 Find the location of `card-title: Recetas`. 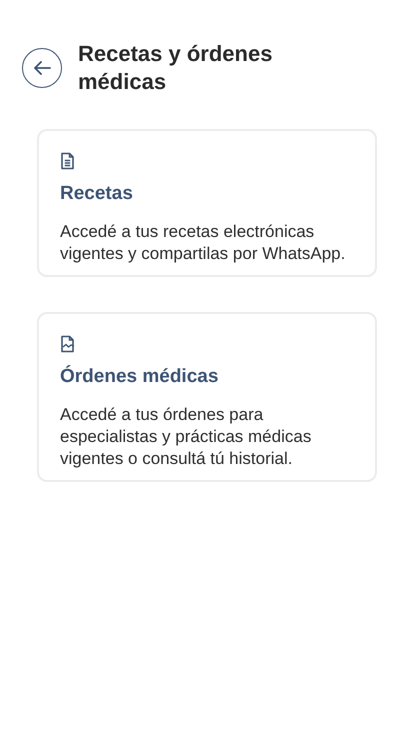

card-title: Recetas is located at coordinates (96, 194).